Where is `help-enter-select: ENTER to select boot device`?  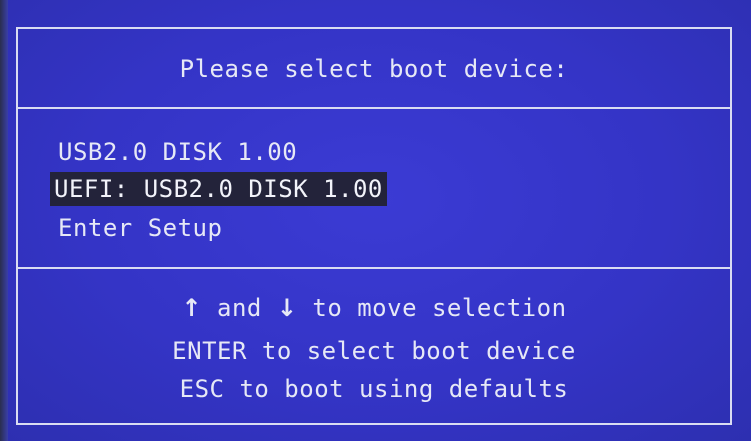
help-enter-select: ENTER to select boot device is located at coordinates (374, 351).